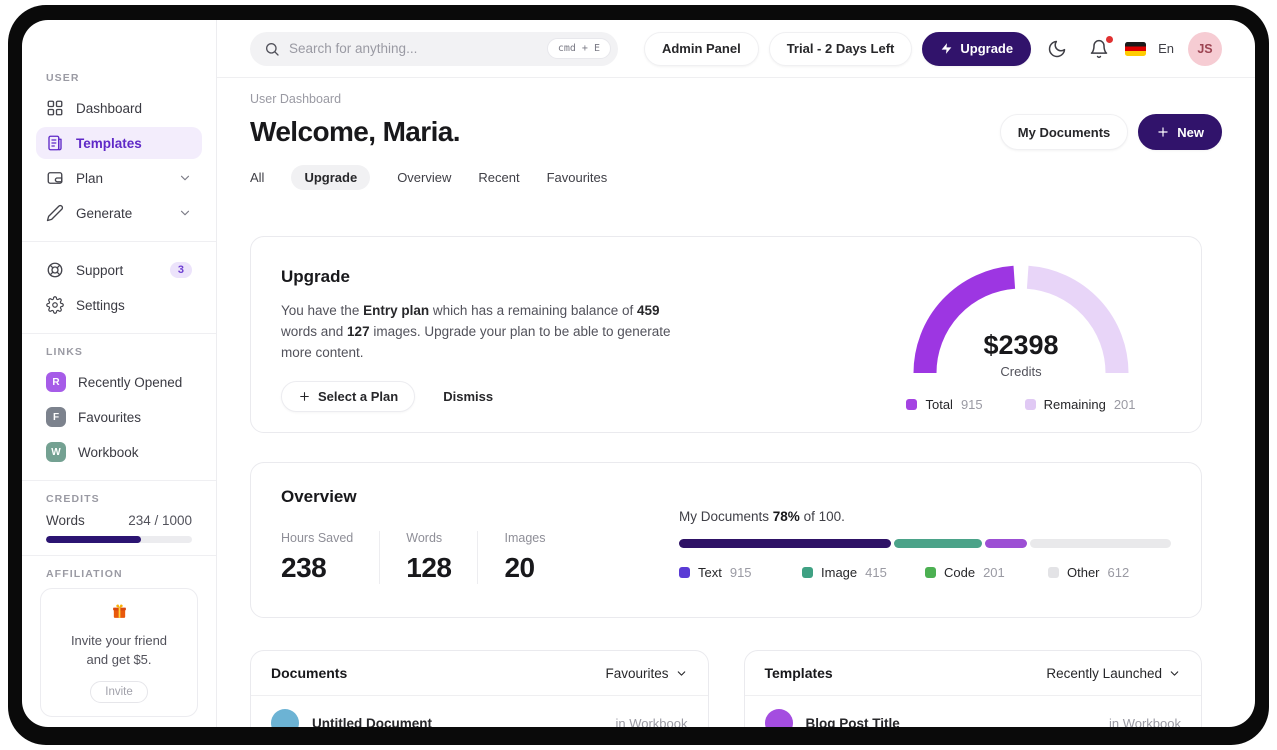 Image resolution: width=1277 pixels, height=750 pixels. What do you see at coordinates (863, 572) in the screenshot?
I see `legend-item-image: Image 415` at bounding box center [863, 572].